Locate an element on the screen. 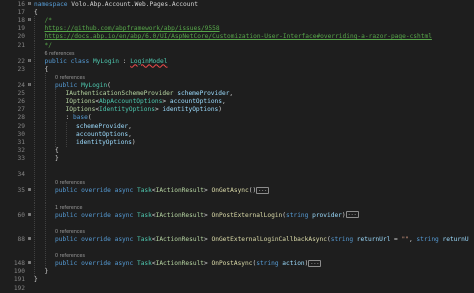 Image resolution: width=474 pixels, height=293 pixels. code-token: returnU is located at coordinates (455, 239).